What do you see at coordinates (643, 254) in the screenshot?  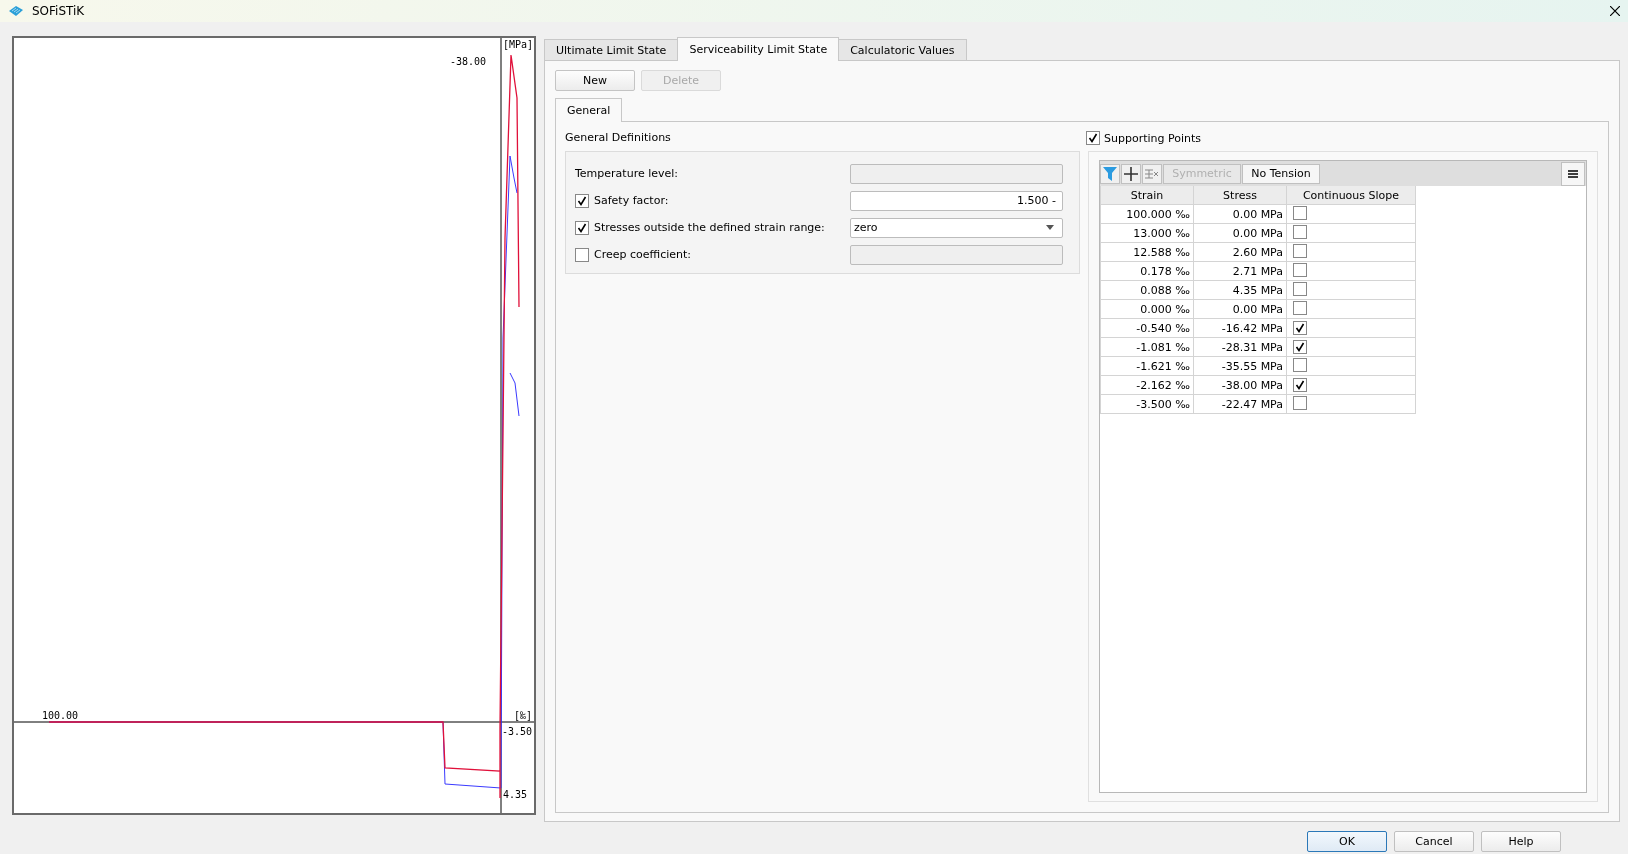 I see `field-label: Creep coefficient:` at bounding box center [643, 254].